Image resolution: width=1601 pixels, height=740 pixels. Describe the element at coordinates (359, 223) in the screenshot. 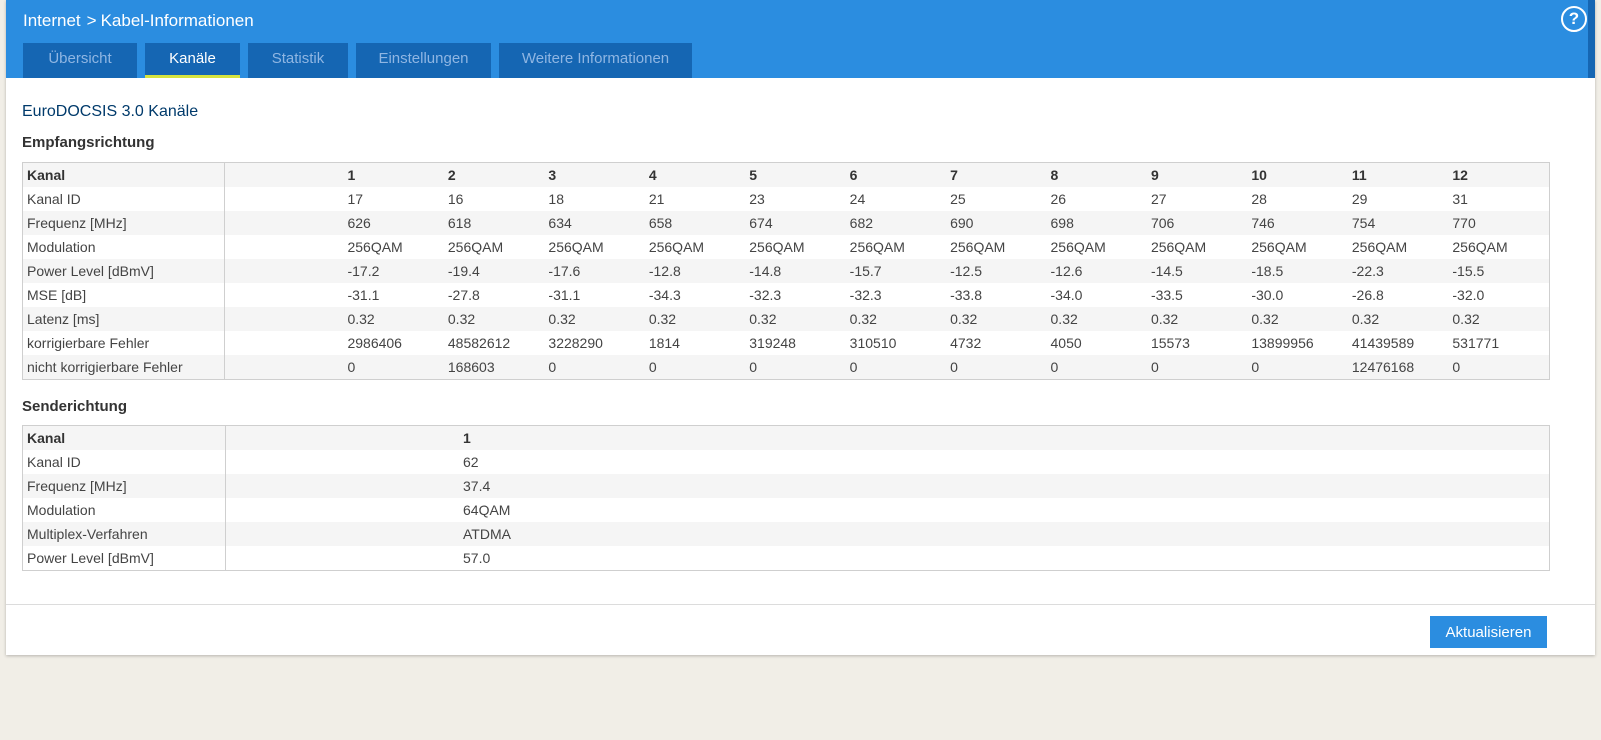

I see `table-cell: 626` at that location.